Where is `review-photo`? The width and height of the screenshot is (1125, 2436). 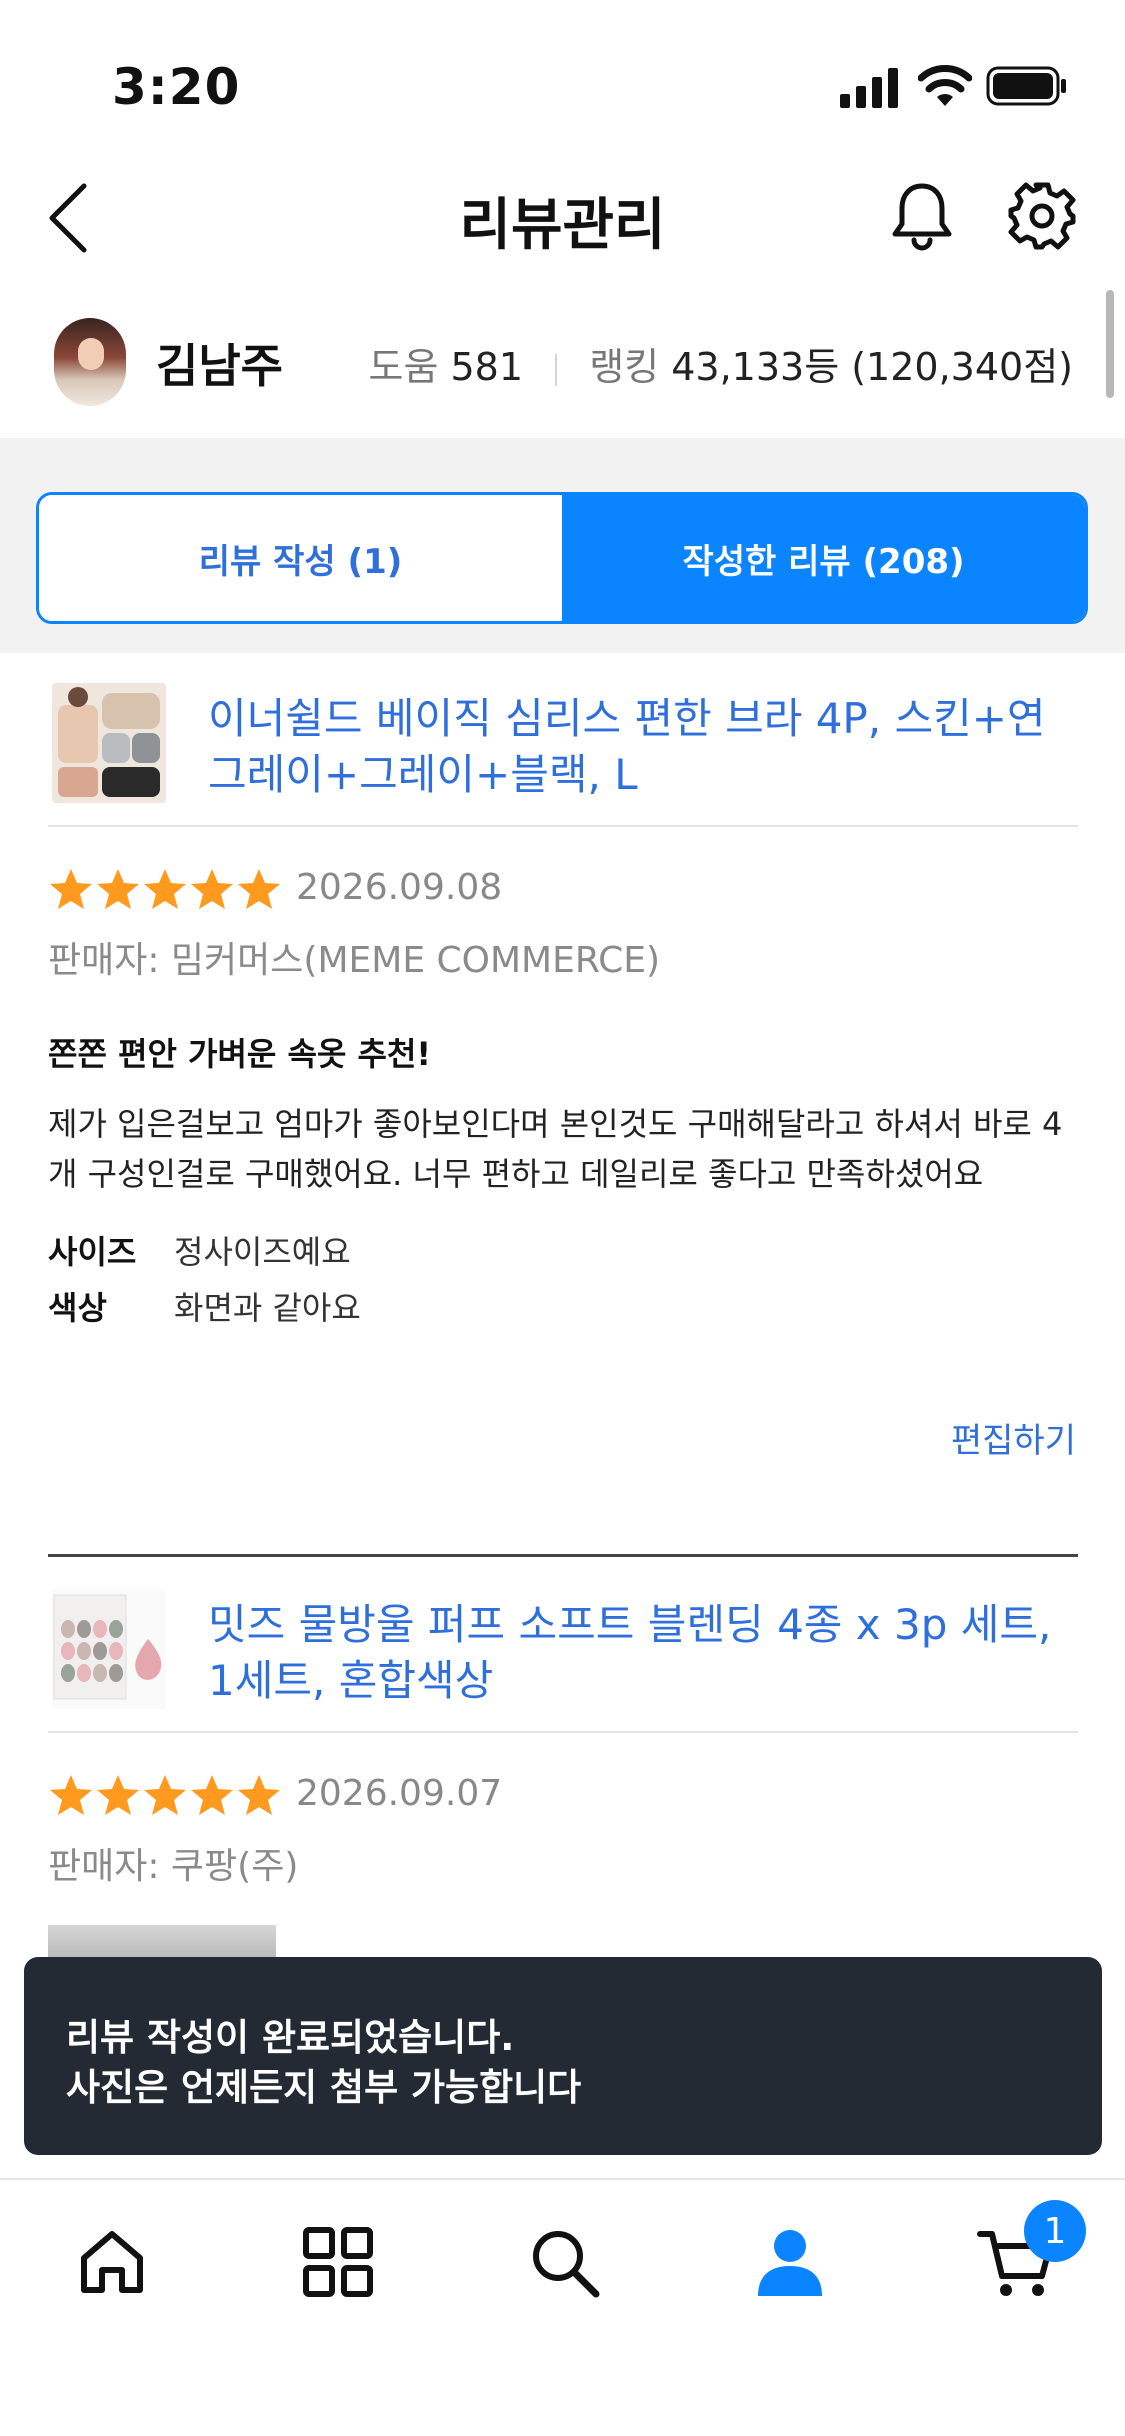
review-photo is located at coordinates (162, 1941).